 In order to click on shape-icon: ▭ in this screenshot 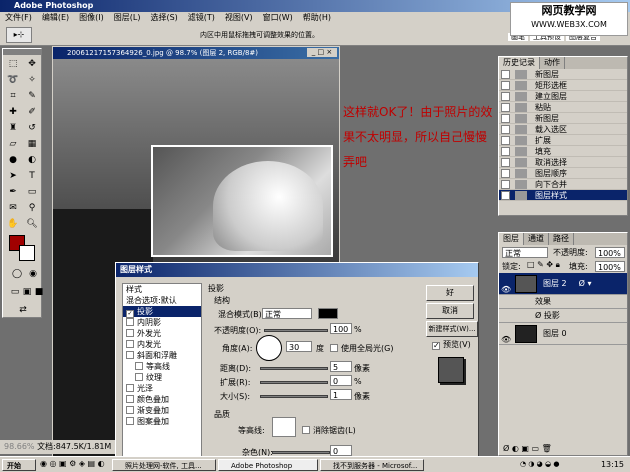, I will do `click(32, 192)`.